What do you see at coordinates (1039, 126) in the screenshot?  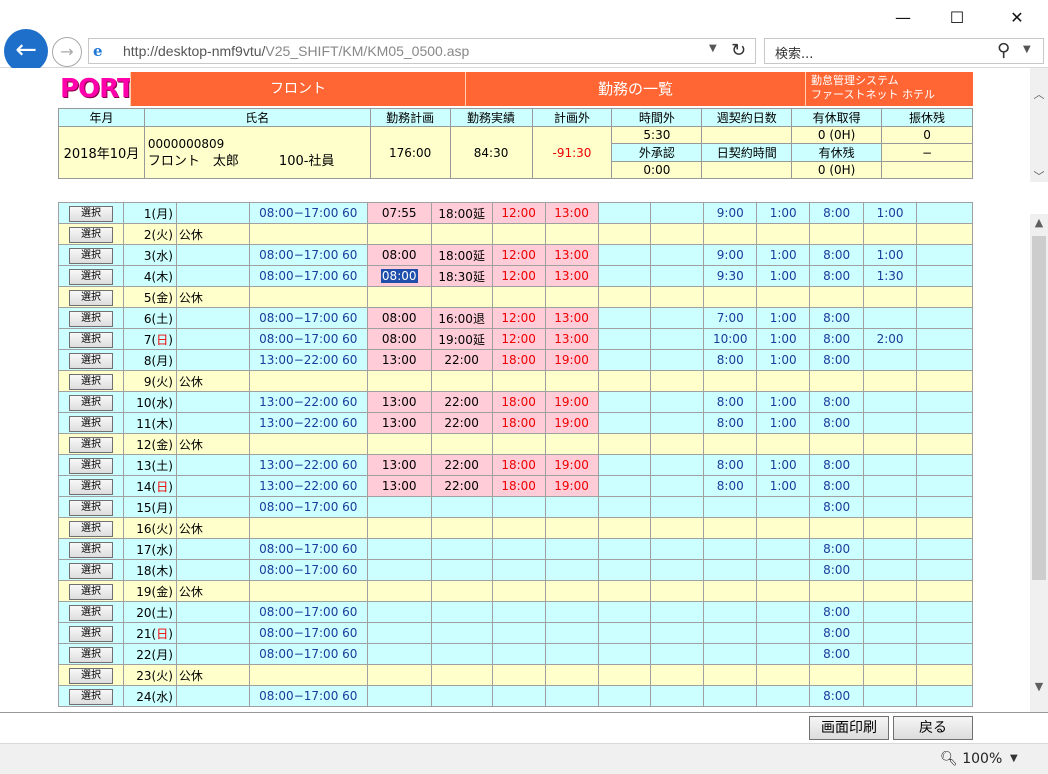 I see `top-scrollbar: ︿ ﹀` at bounding box center [1039, 126].